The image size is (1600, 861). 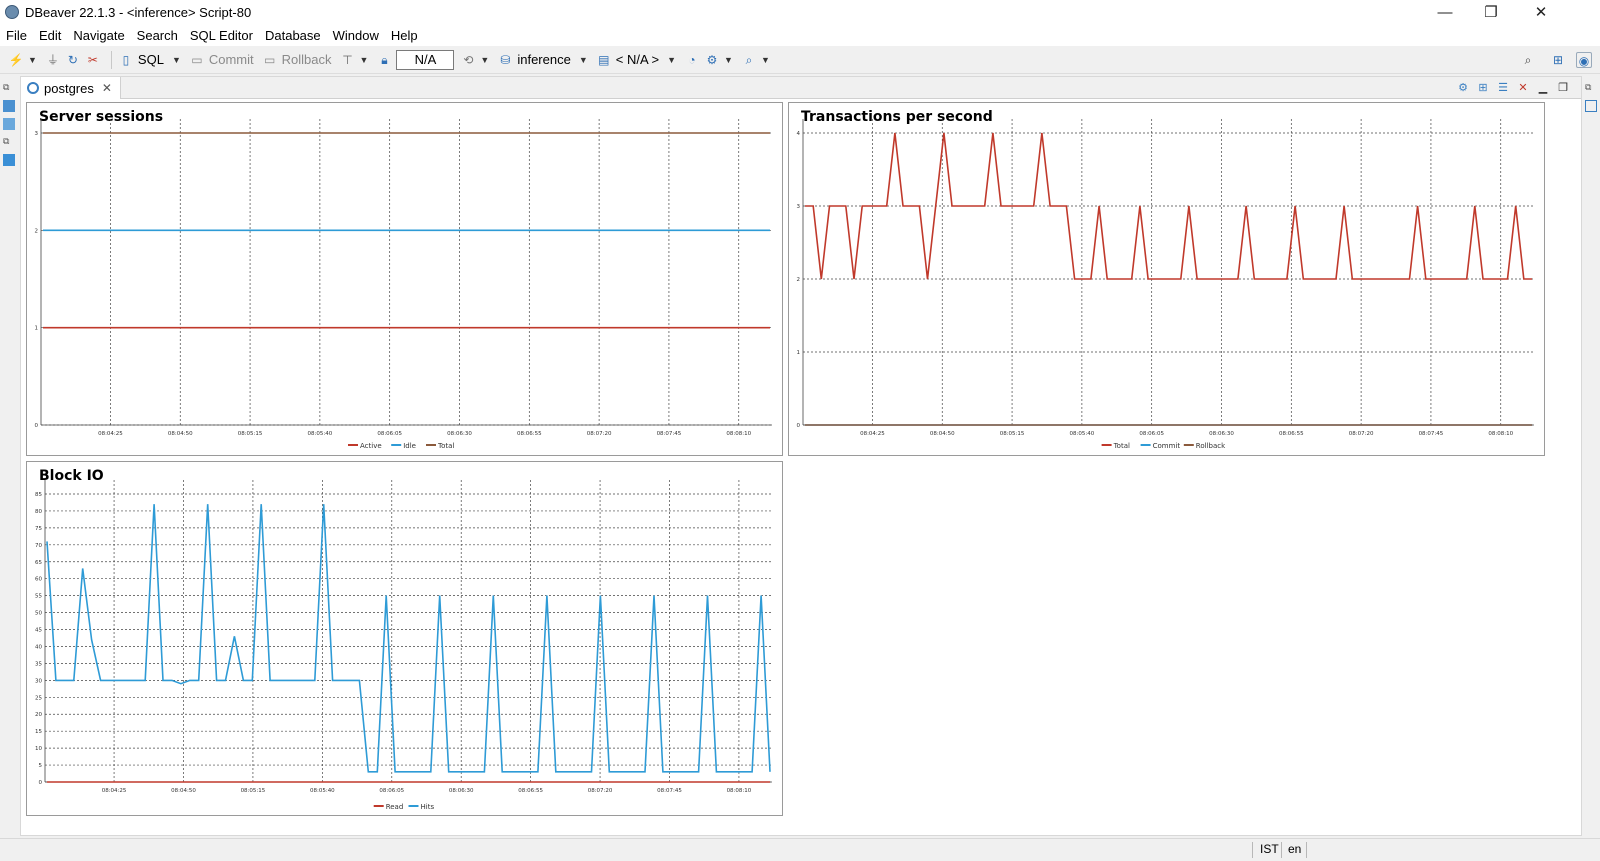 I want to click on add-chart-icon: ⊞, so click(x=1483, y=88).